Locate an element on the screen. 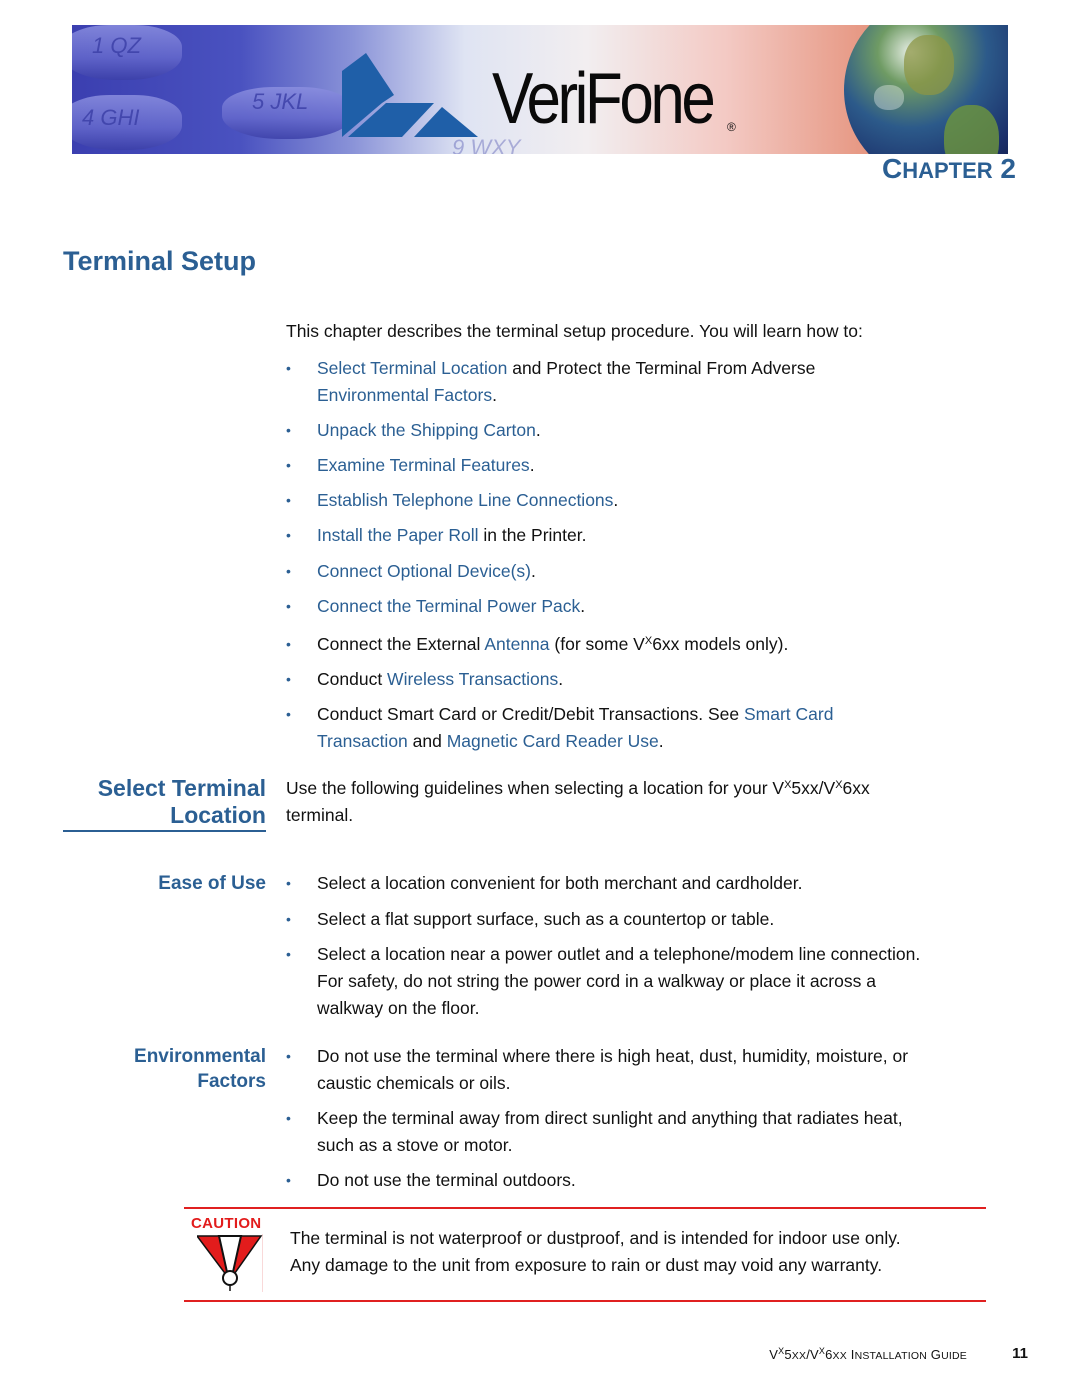 Image resolution: width=1080 pixels, height=1397 pixels. toc-item: Establish Telephone Line Connections. is located at coordinates (652, 500).